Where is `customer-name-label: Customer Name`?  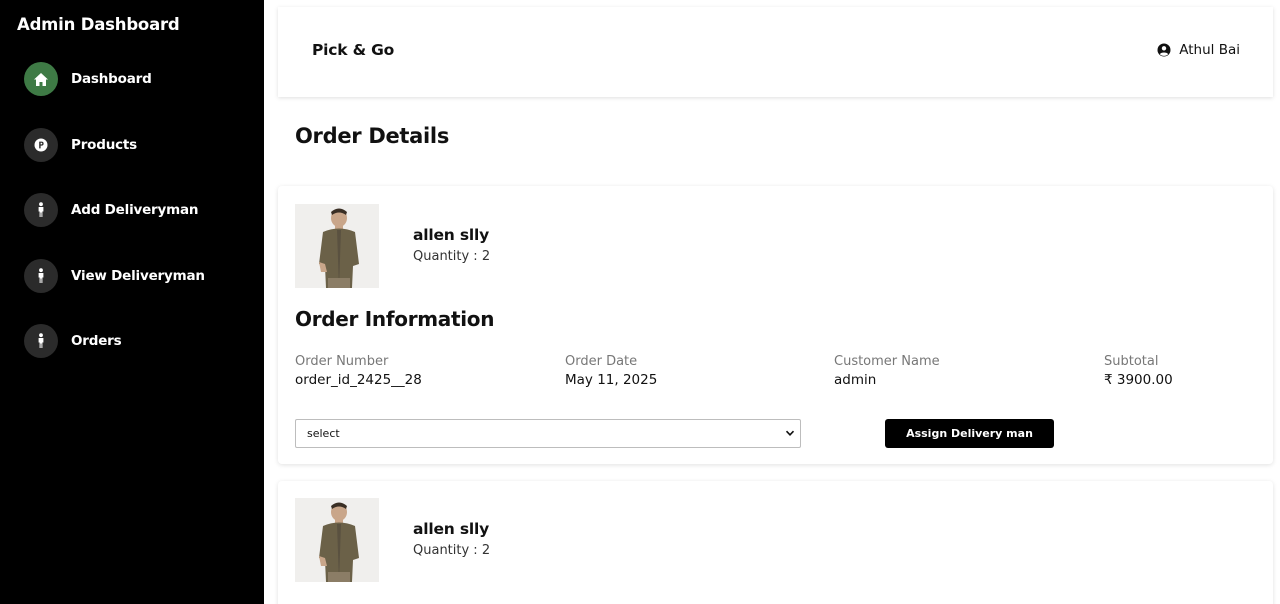
customer-name-label: Customer Name is located at coordinates (887, 361).